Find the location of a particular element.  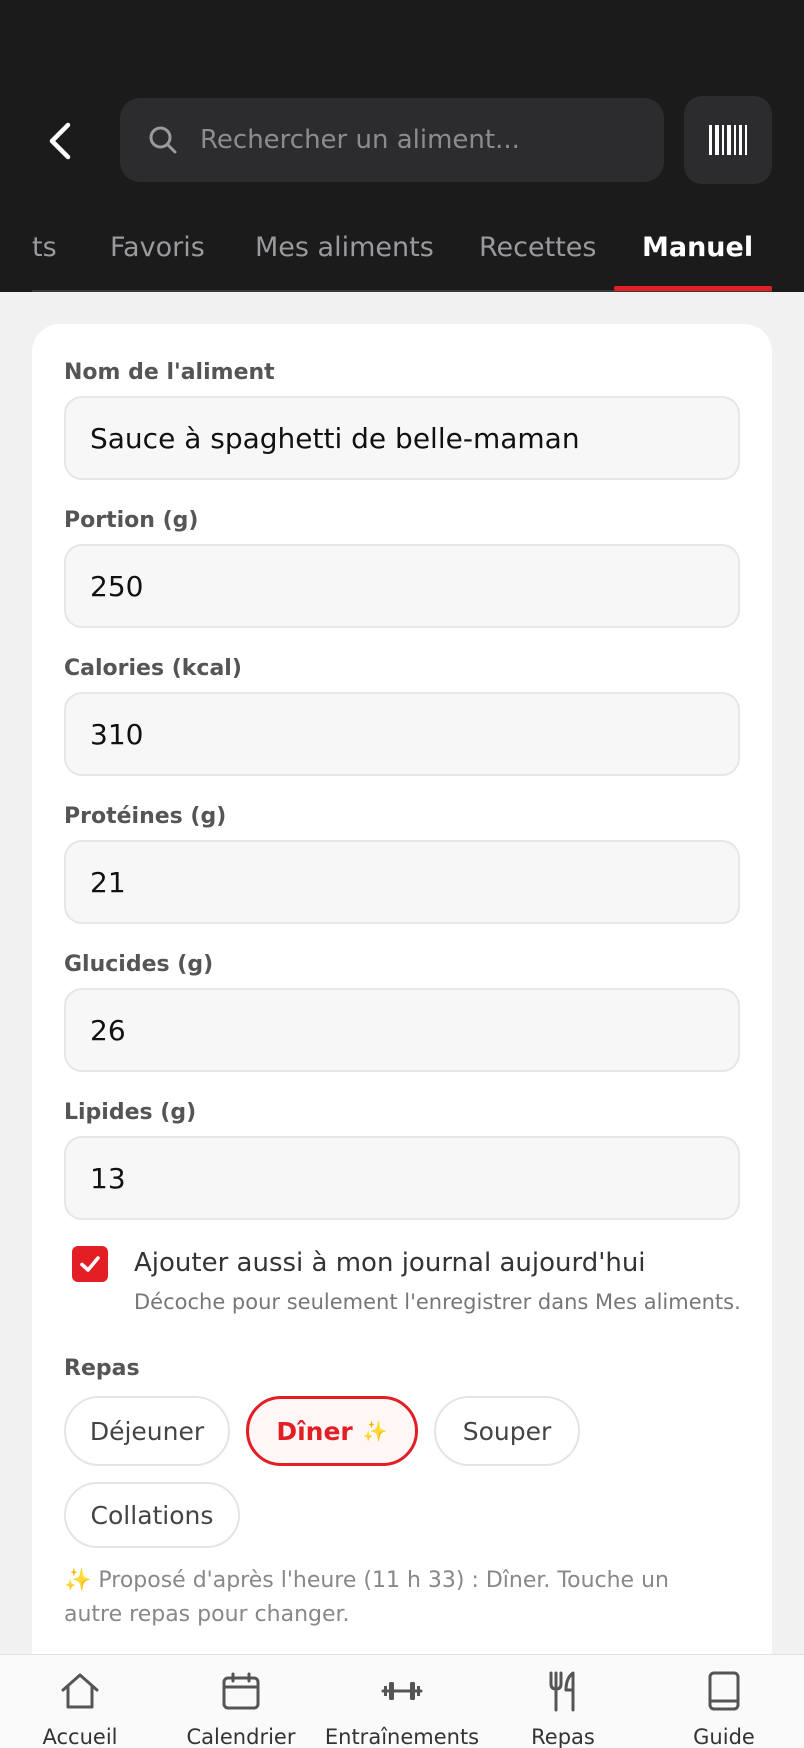

meal-chip-label: Déjeuner is located at coordinates (147, 1431).